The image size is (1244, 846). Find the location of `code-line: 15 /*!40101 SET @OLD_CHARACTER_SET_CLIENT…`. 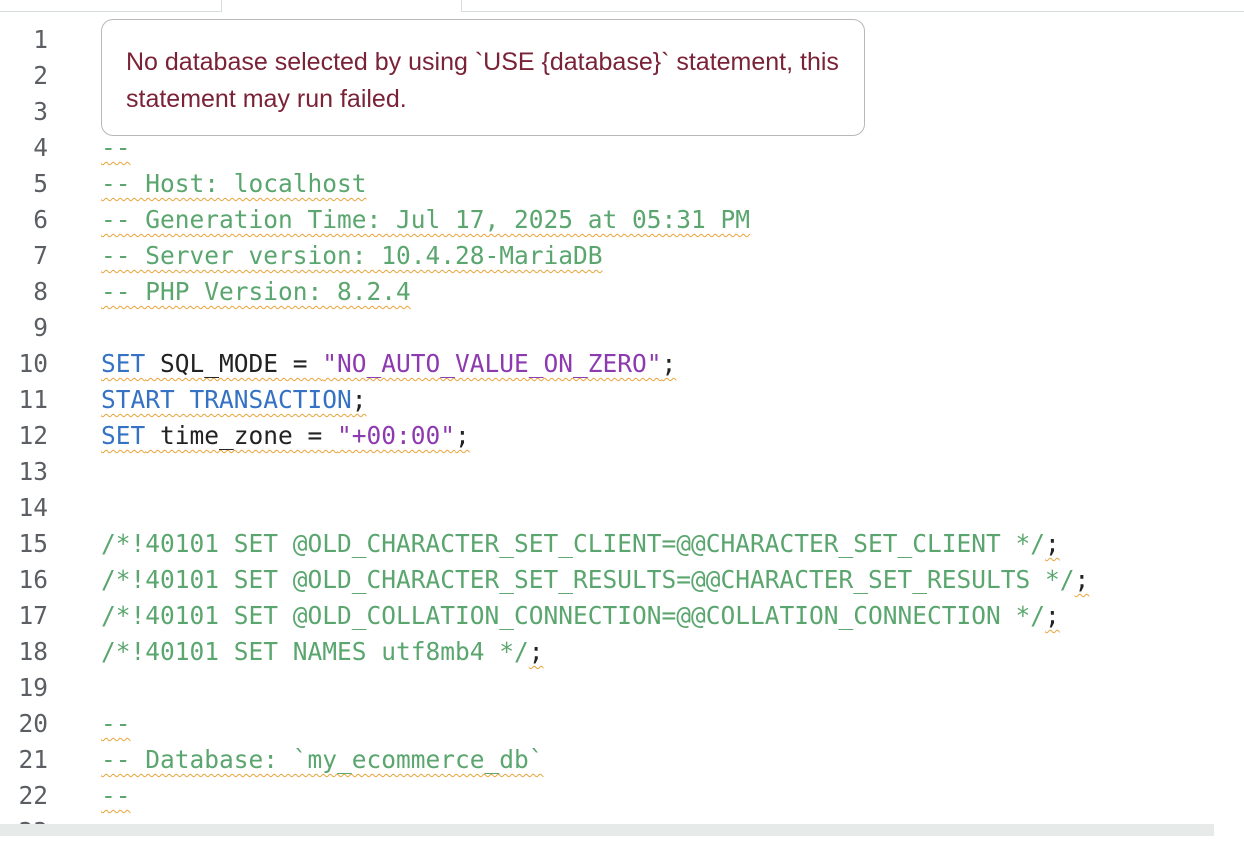

code-line: 15 /*!40101 SET @OLD_CHARACTER_SET_CLIENT… is located at coordinates (622, 544).